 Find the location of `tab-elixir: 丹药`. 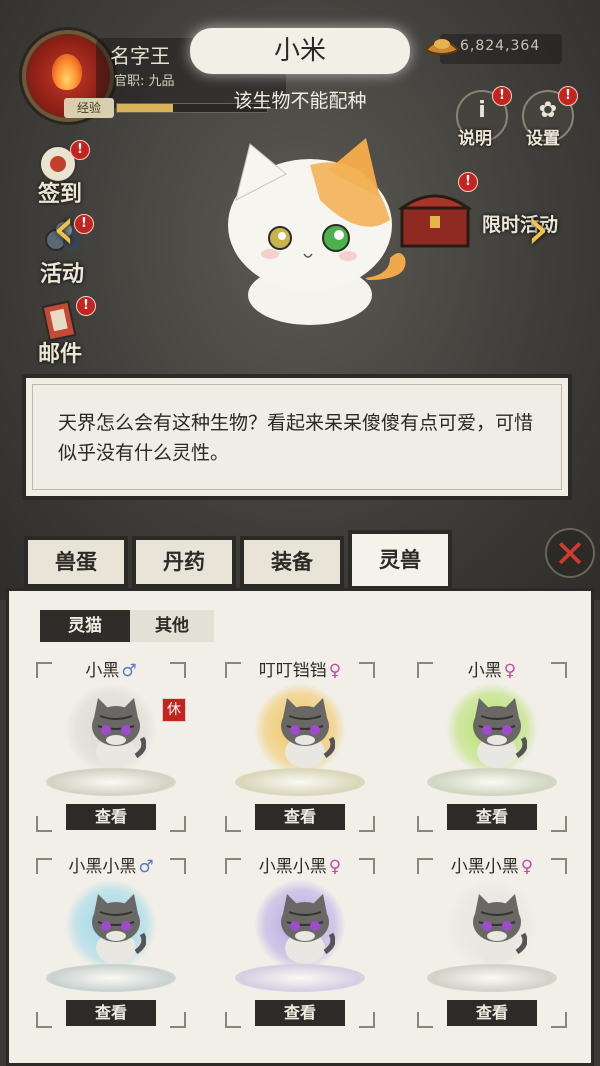

tab-elixir: 丹药 is located at coordinates (184, 562).